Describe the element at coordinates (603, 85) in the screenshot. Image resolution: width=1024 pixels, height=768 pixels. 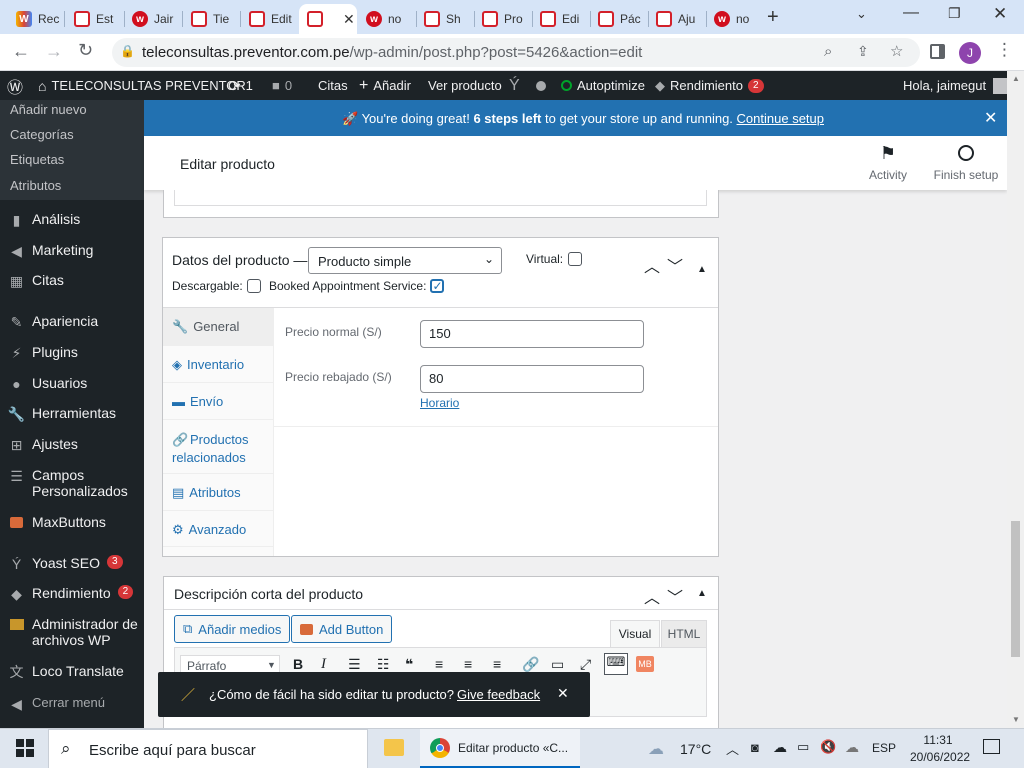
I see `autoptimize-link: Autoptimize` at that location.